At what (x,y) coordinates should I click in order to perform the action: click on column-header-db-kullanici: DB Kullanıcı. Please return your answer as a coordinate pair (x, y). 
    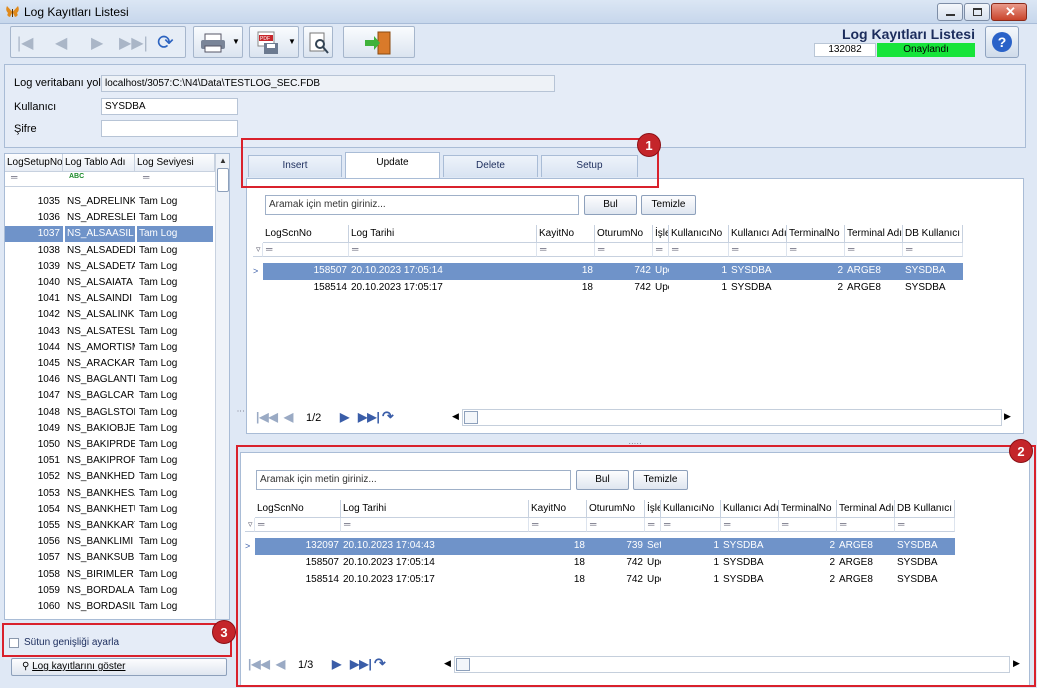
    Looking at the image, I should click on (933, 234).